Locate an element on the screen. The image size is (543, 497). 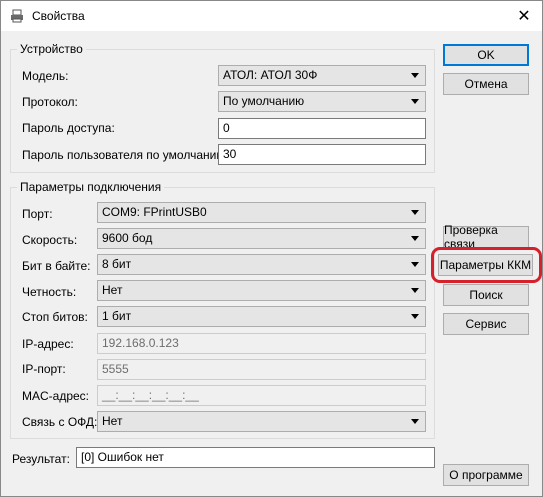
ip-address-value: 192.168.0.123 is located at coordinates (140, 343).